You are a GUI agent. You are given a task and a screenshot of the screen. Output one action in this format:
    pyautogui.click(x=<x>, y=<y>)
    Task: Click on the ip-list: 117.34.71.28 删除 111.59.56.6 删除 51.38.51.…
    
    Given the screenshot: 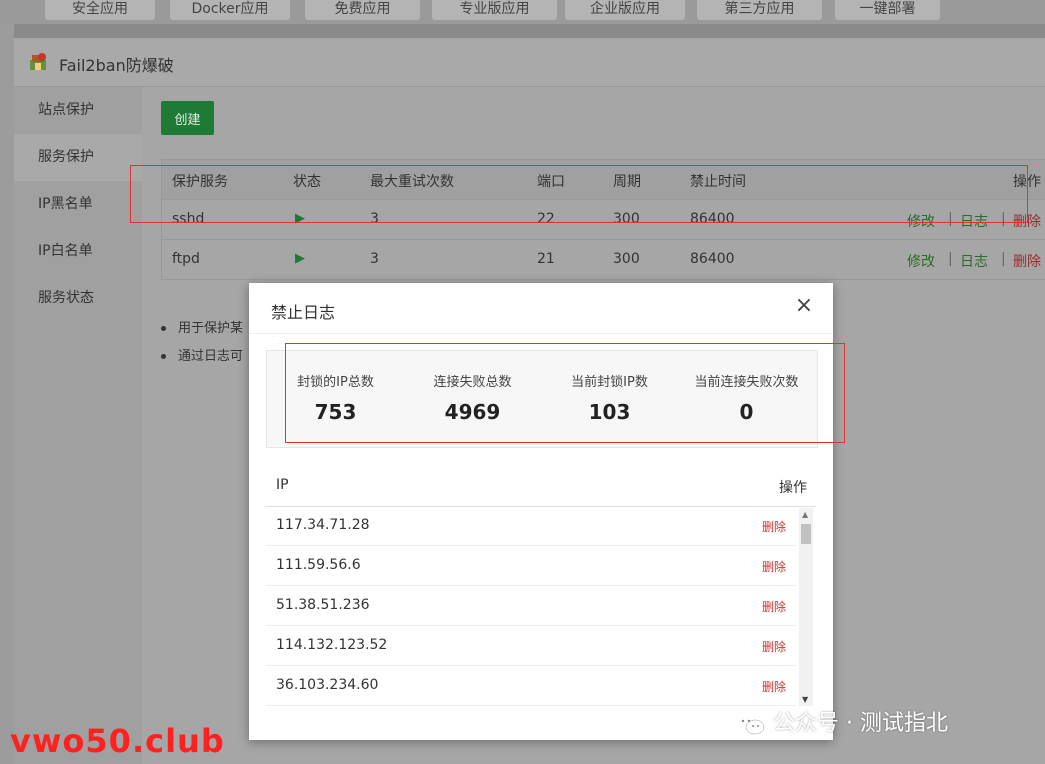 What is the action you would take?
    pyautogui.click(x=531, y=606)
    